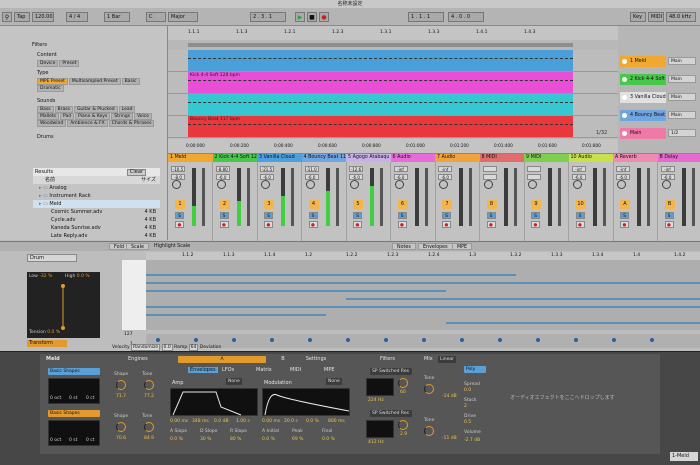 The image size is (700, 465). I want to click on shape-select: Drum, so click(52, 258).